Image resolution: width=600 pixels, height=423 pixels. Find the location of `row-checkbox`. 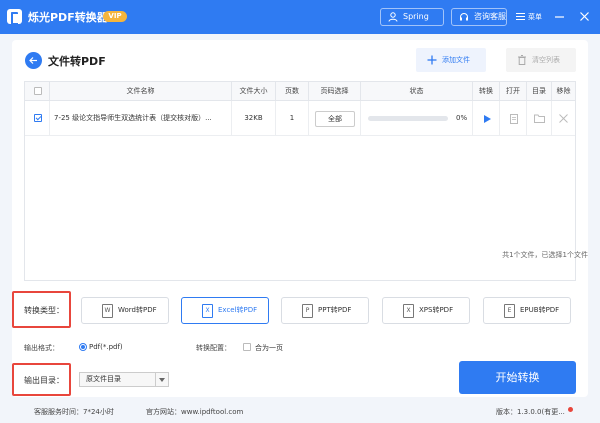

row-checkbox is located at coordinates (38, 118).